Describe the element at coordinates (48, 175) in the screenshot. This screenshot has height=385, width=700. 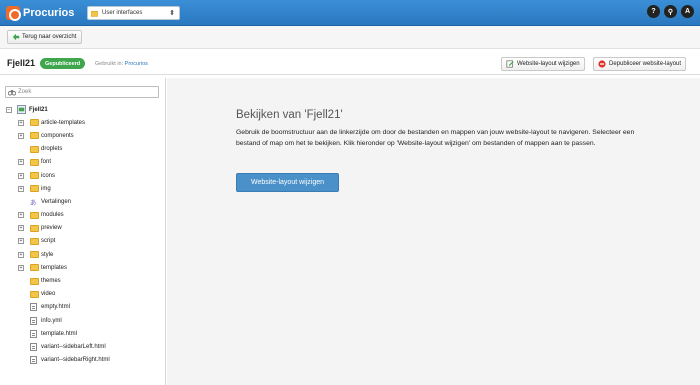
I see `tree-item-label: icons` at that location.